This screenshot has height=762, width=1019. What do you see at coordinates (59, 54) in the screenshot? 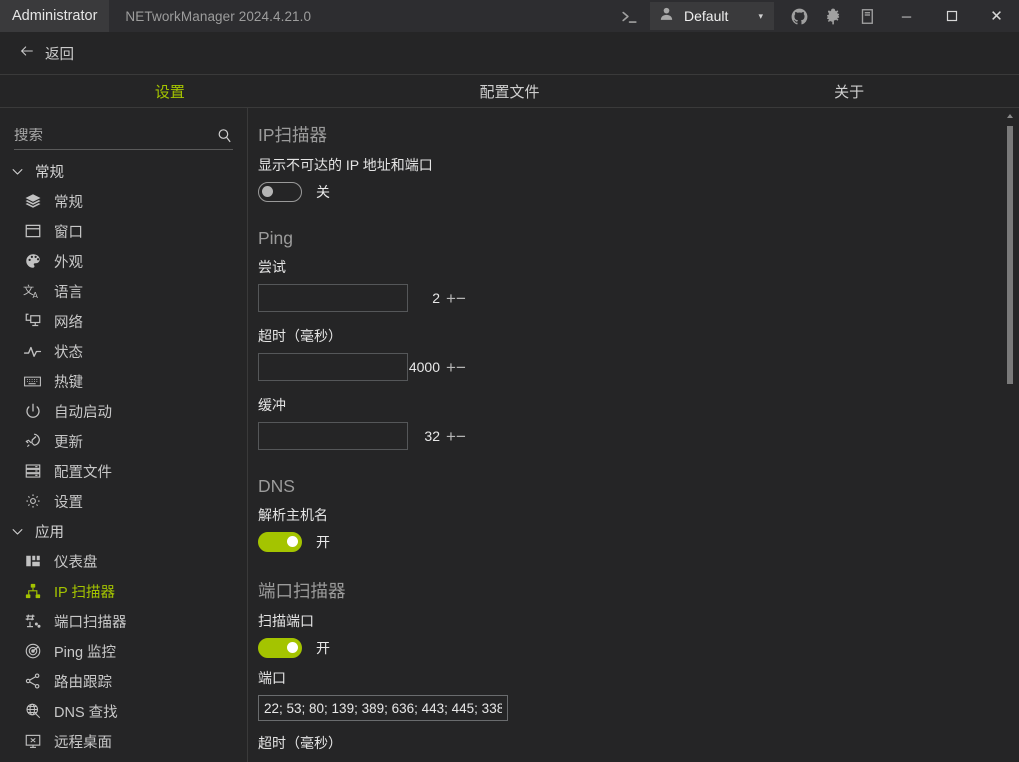
I see `back-button-label: 返回` at bounding box center [59, 54].